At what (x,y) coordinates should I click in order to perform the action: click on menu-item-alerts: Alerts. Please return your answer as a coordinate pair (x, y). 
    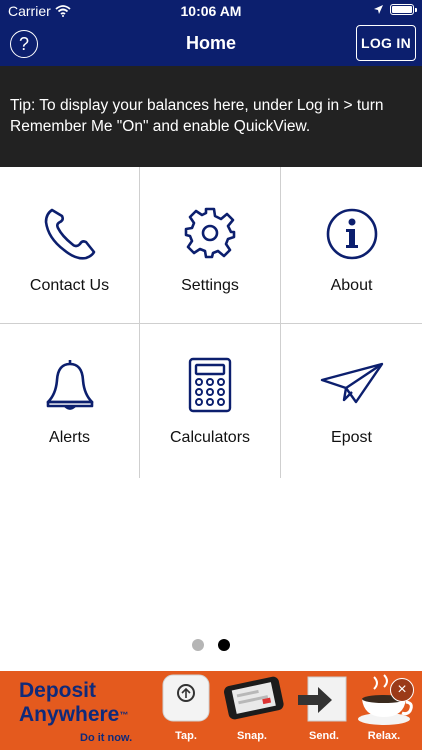
    Looking at the image, I should click on (70, 401).